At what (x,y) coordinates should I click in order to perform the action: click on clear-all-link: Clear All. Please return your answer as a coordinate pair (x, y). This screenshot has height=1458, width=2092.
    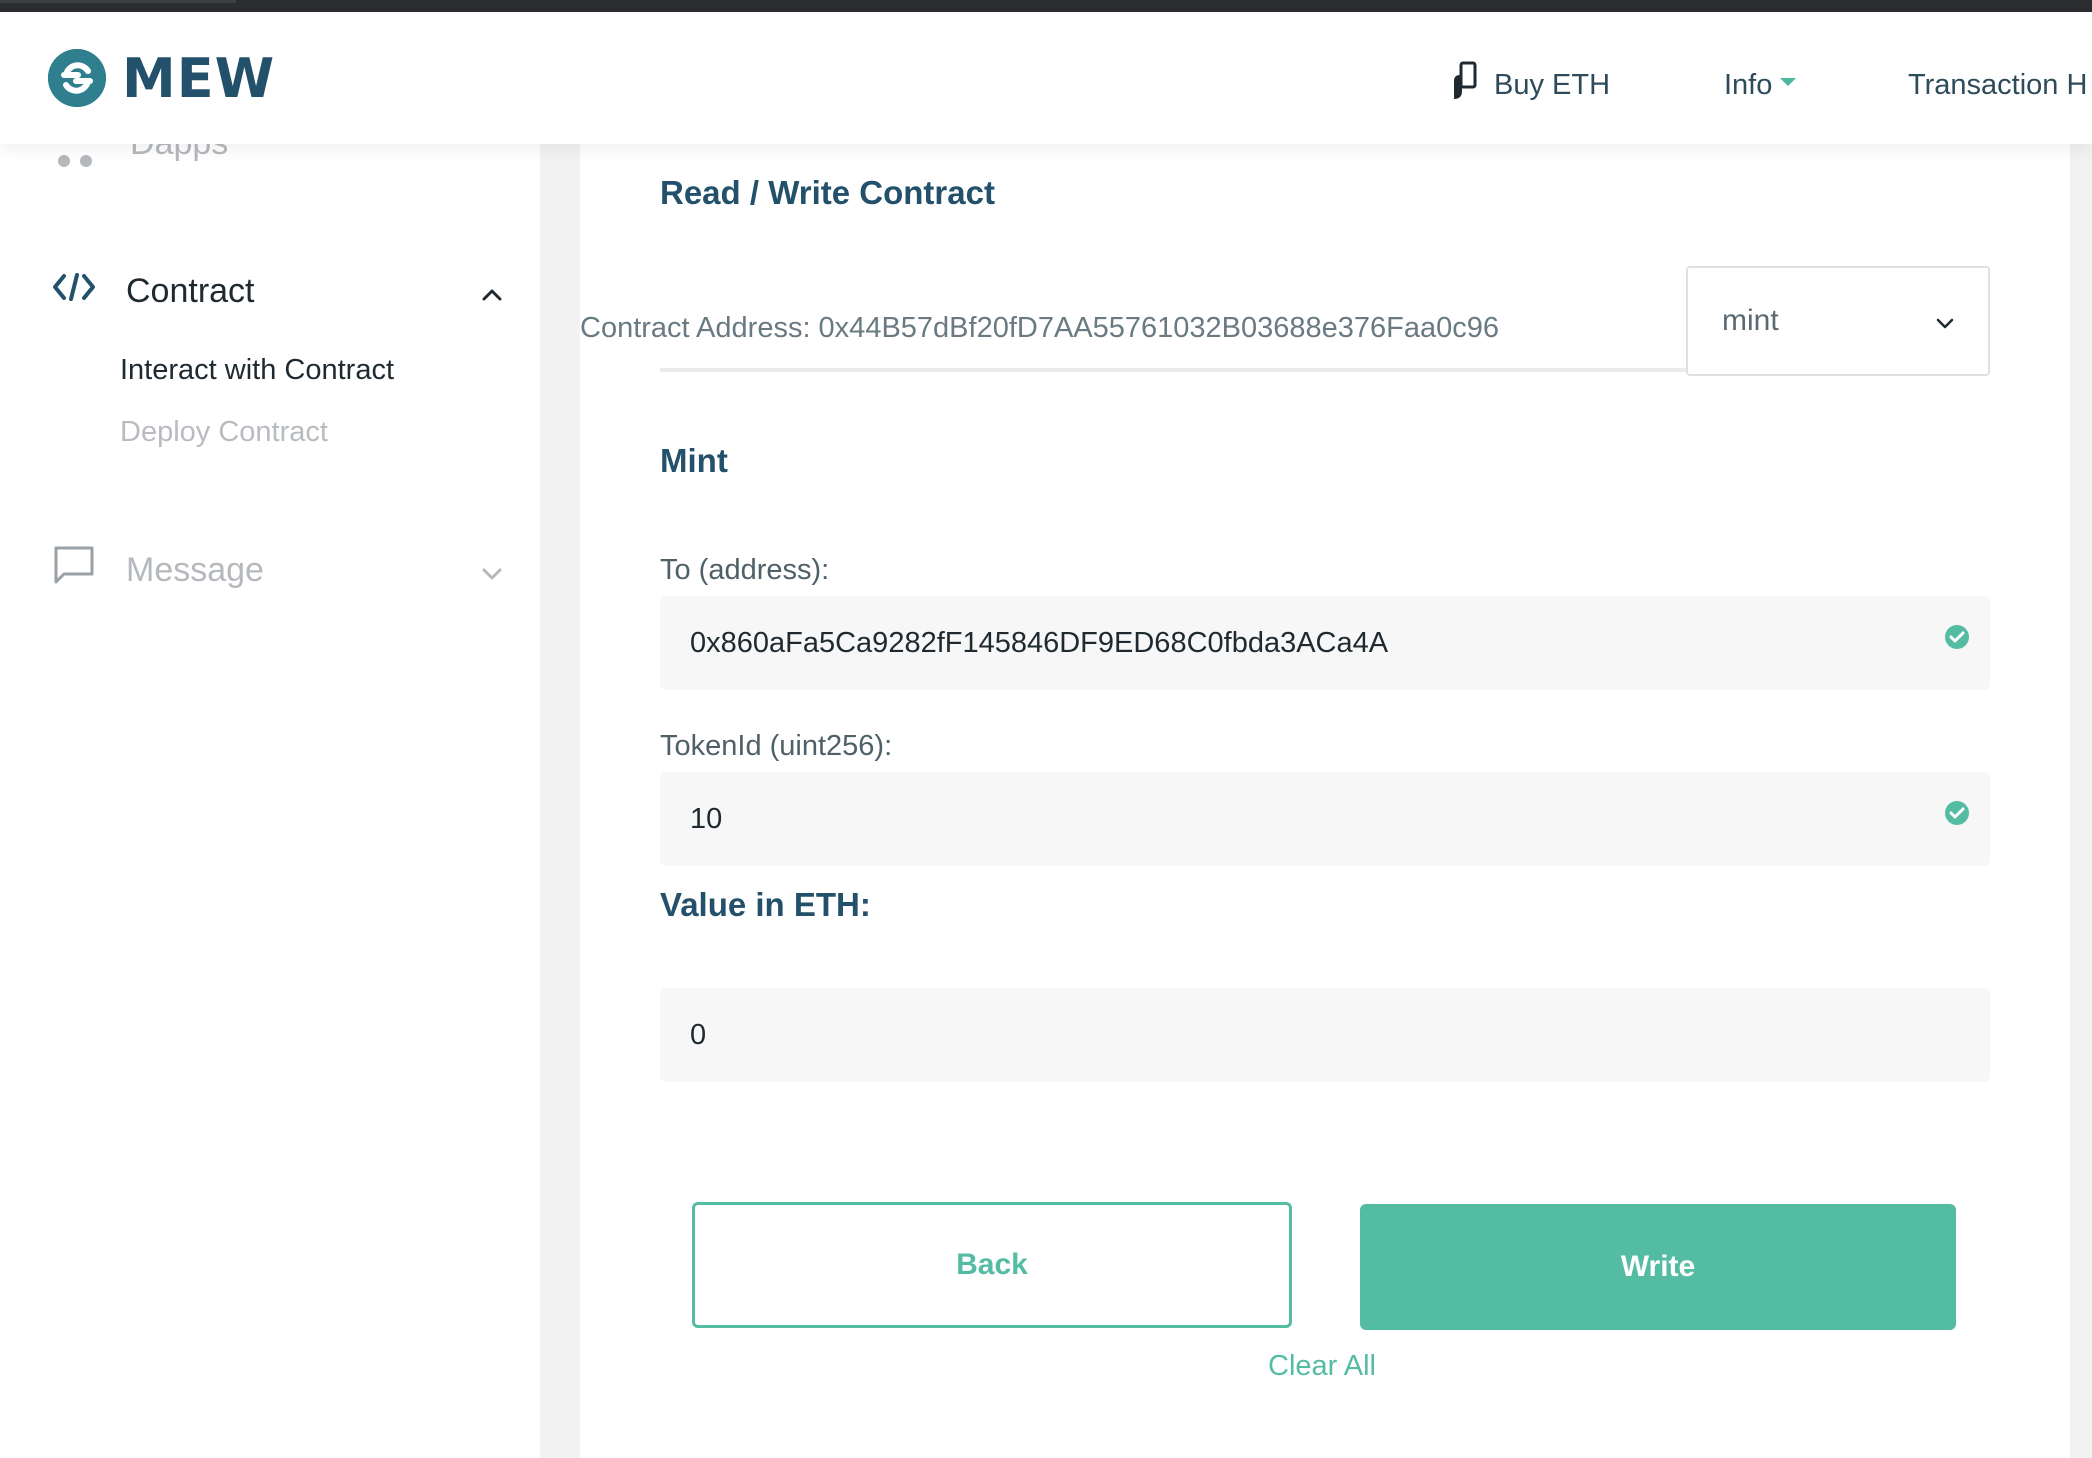
    Looking at the image, I should click on (1322, 1366).